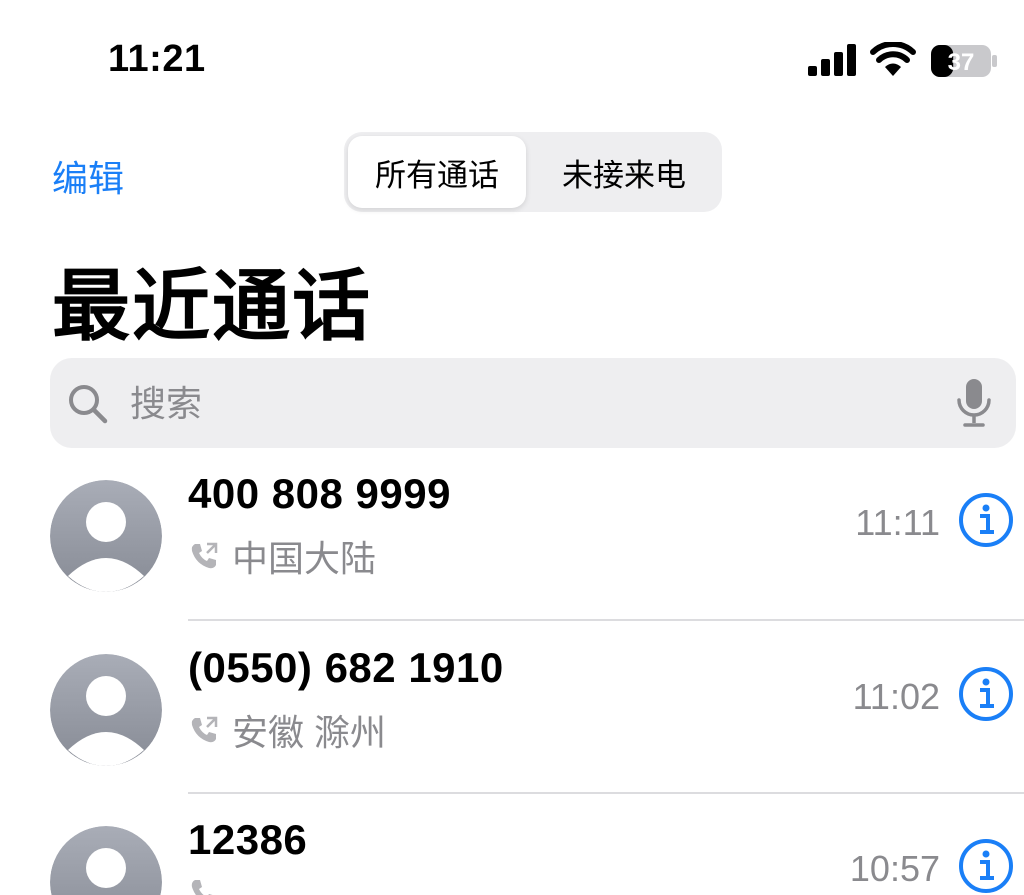 Image resolution: width=1024 pixels, height=895 pixels. I want to click on battery-icon: 37, so click(964, 61).